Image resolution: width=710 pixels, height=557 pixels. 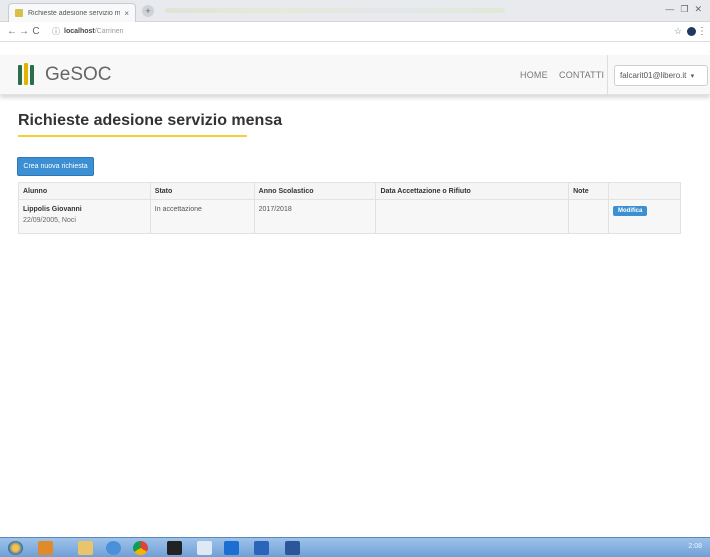 What do you see at coordinates (698, 9) in the screenshot?
I see `close-window-icon: ✕` at bounding box center [698, 9].